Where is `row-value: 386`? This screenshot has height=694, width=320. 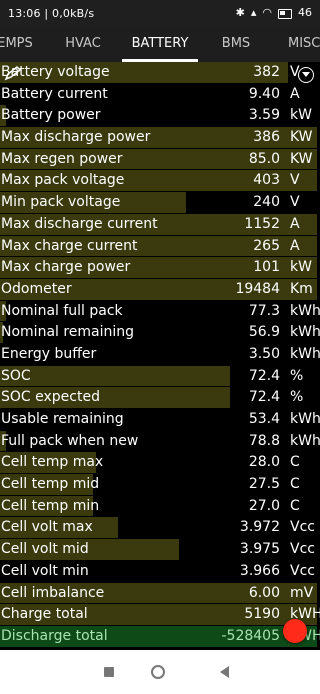 row-value: 386 is located at coordinates (266, 137).